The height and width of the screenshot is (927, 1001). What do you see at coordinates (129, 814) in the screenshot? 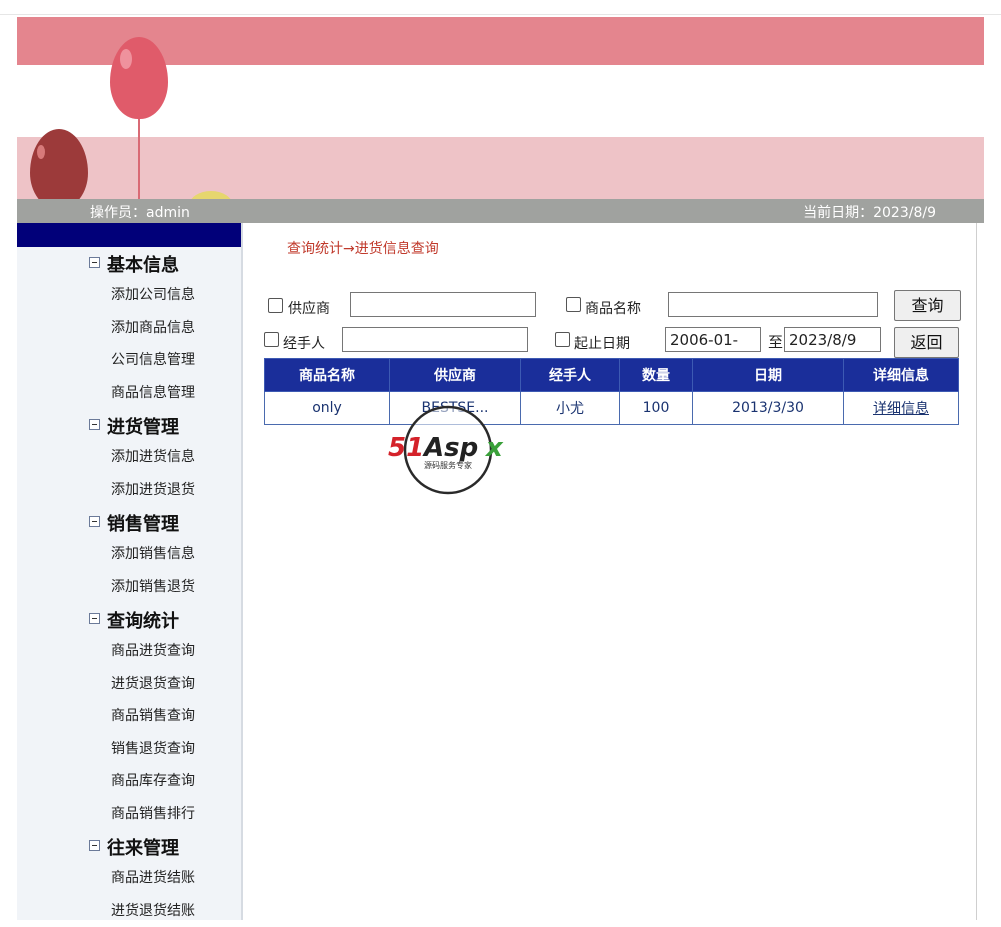
I see `sidebar-item-sales-ranking: 商品销售排行` at bounding box center [129, 814].